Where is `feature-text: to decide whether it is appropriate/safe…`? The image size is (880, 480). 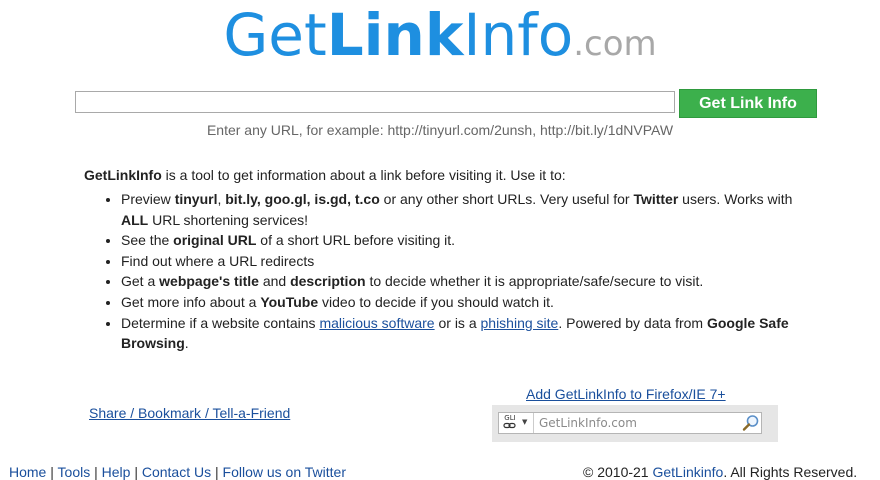
feature-text: to decide whether it is appropriate/safe… is located at coordinates (534, 281).